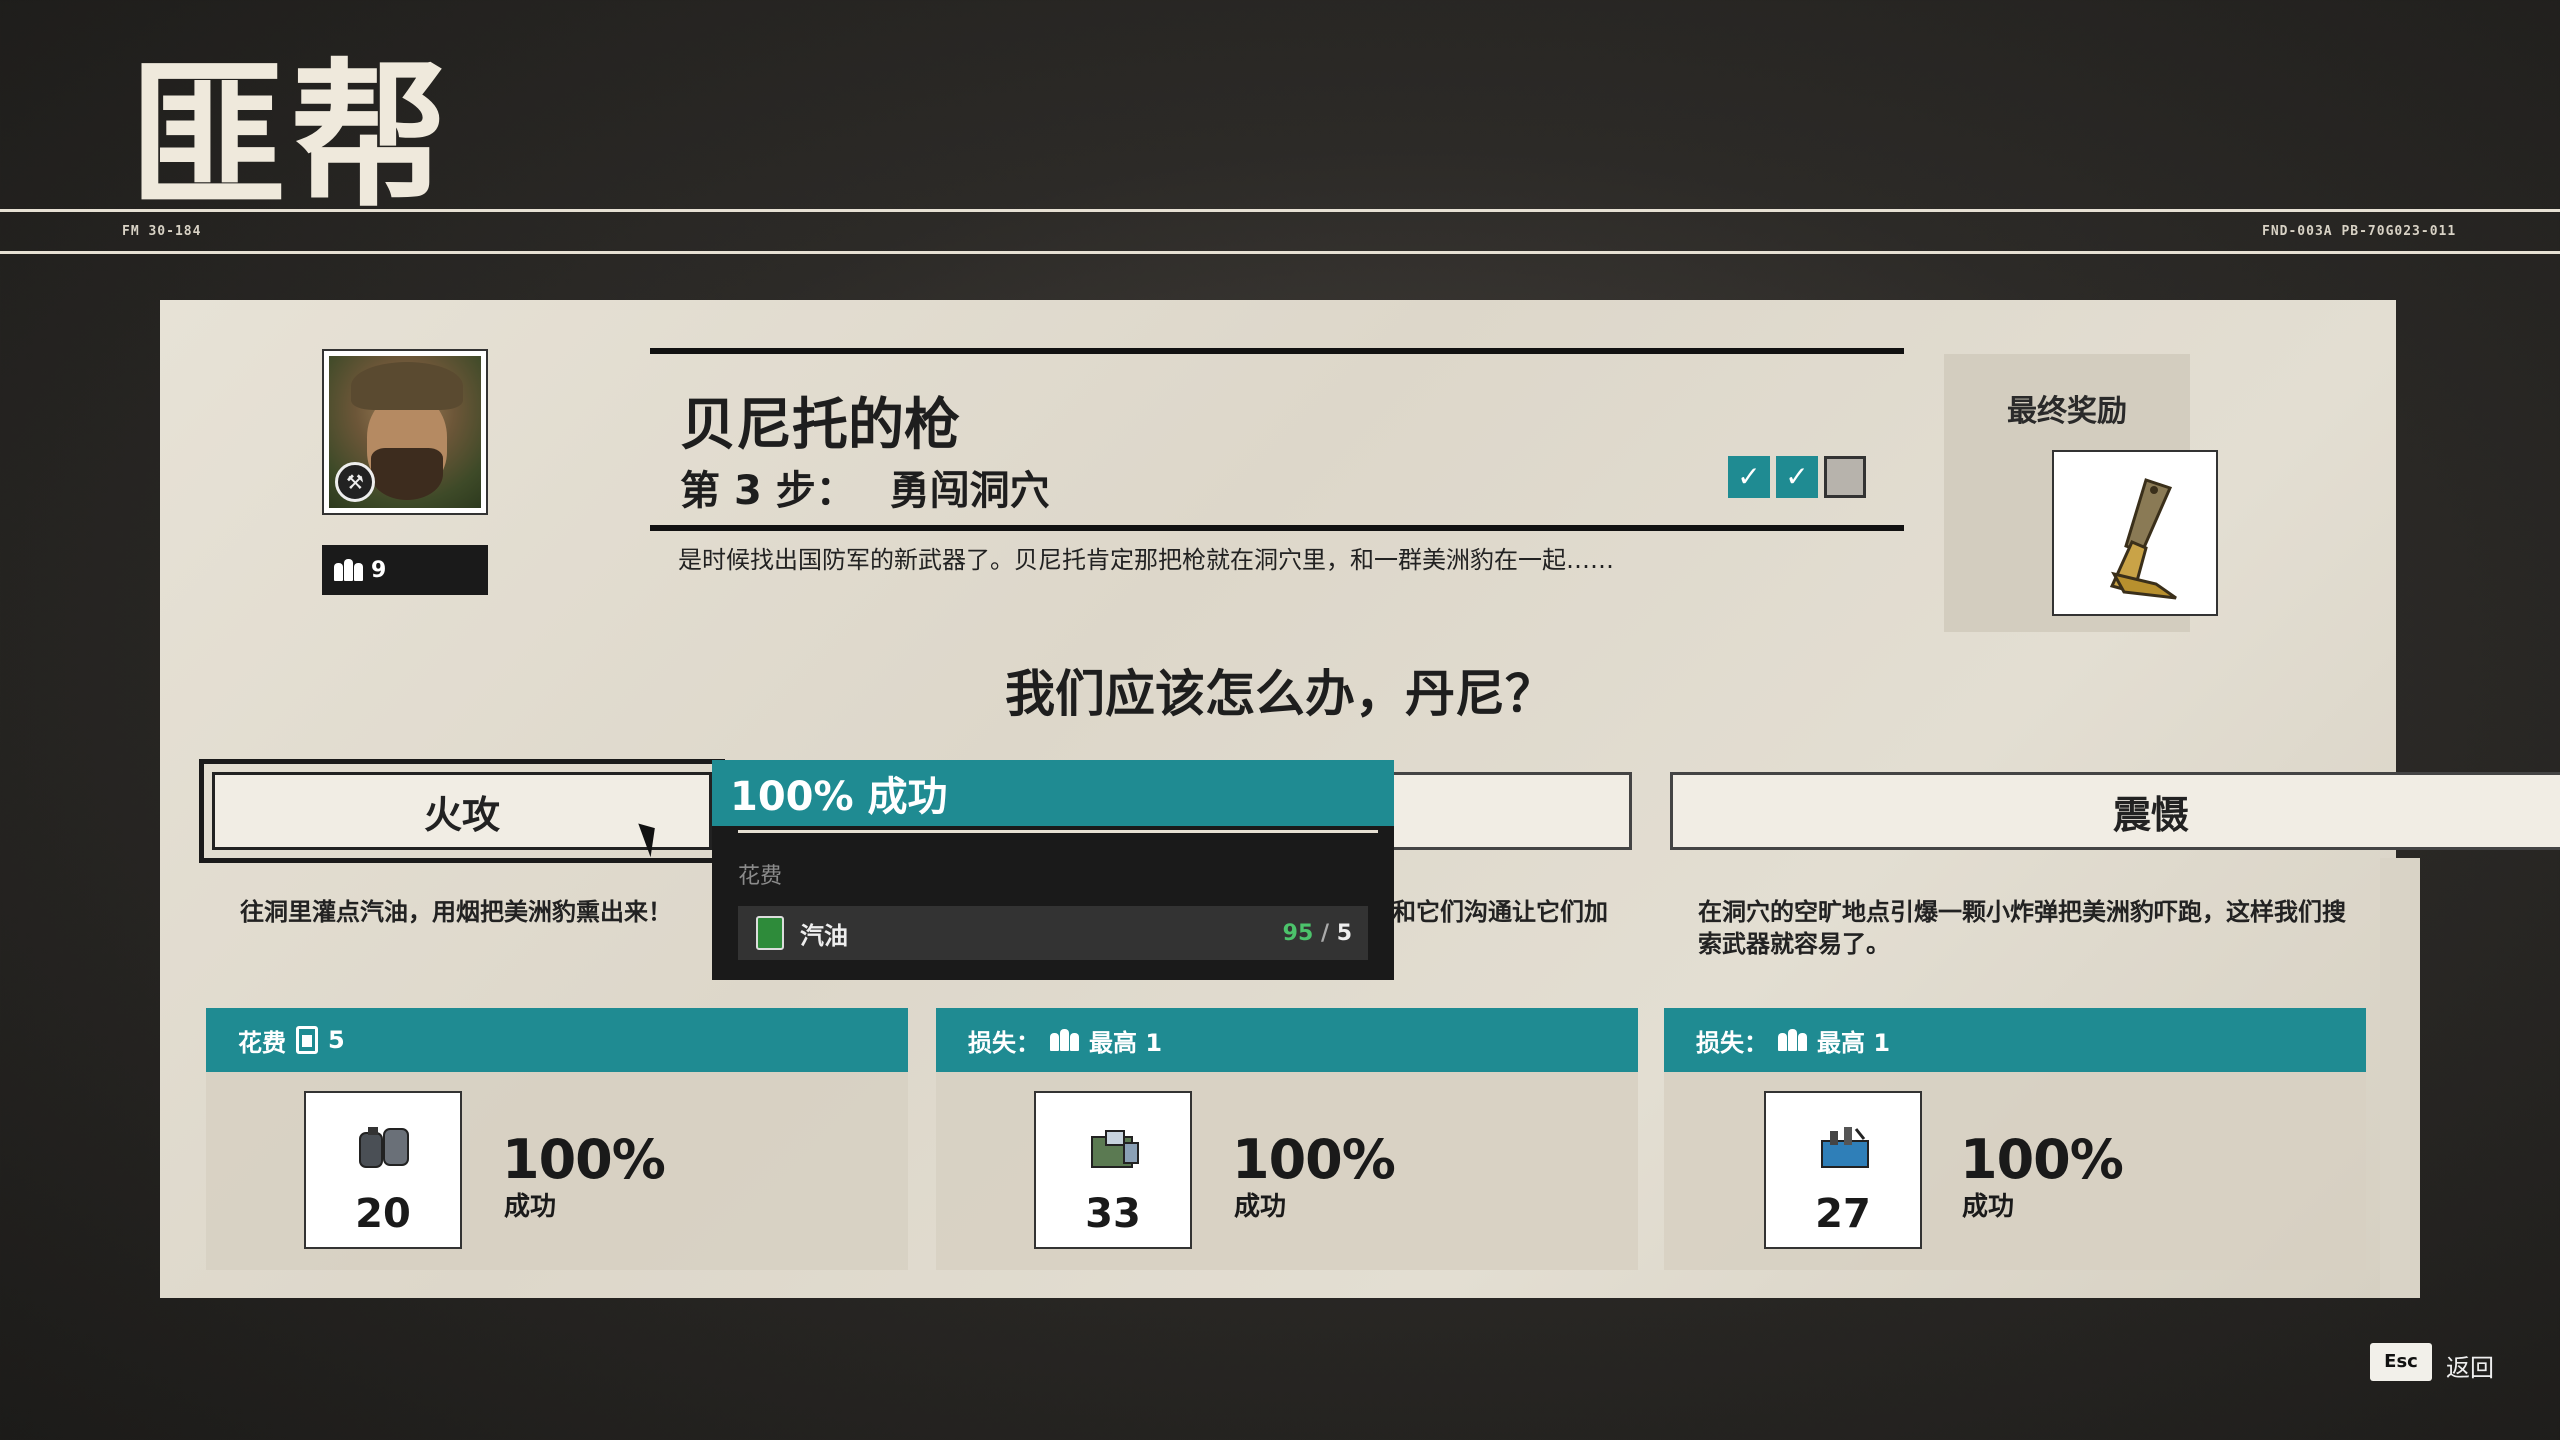  I want to click on mission-step: 第 3 步： 勇闯洞穴, so click(865, 487).